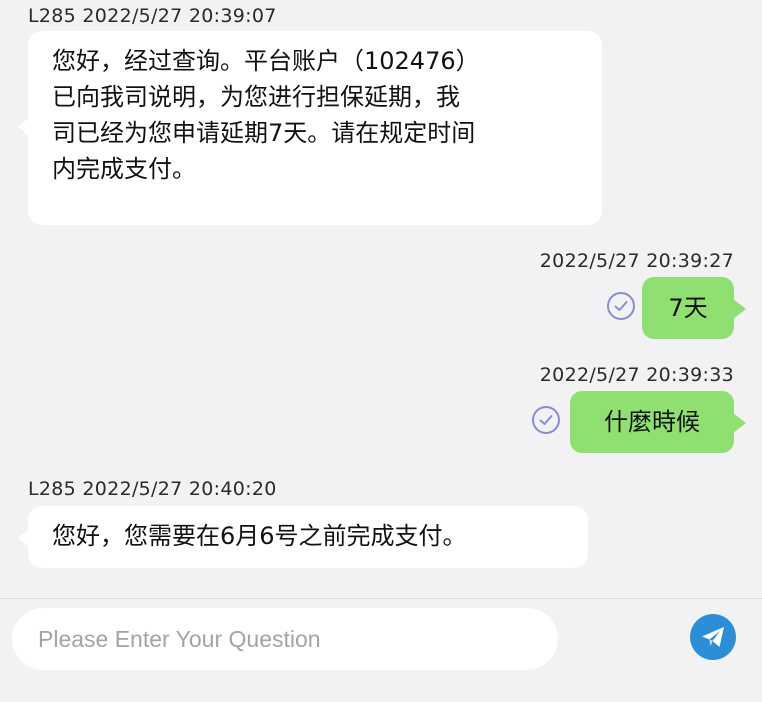 This screenshot has height=702, width=762. Describe the element at coordinates (259, 536) in the screenshot. I see `message-text: 您好，您需要在6月6号之前完成支付。` at that location.